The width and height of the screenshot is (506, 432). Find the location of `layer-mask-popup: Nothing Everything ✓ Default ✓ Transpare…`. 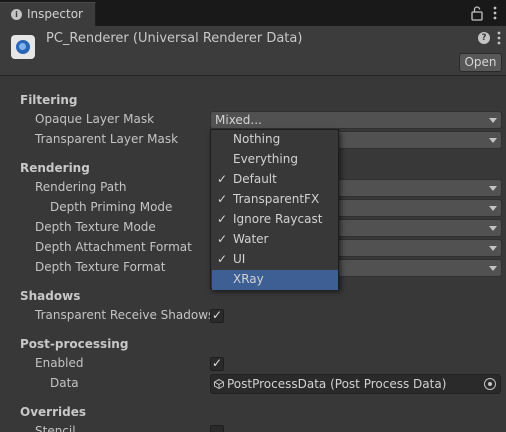

layer-mask-popup: Nothing Everything ✓ Default ✓ Transpare… is located at coordinates (274, 209).